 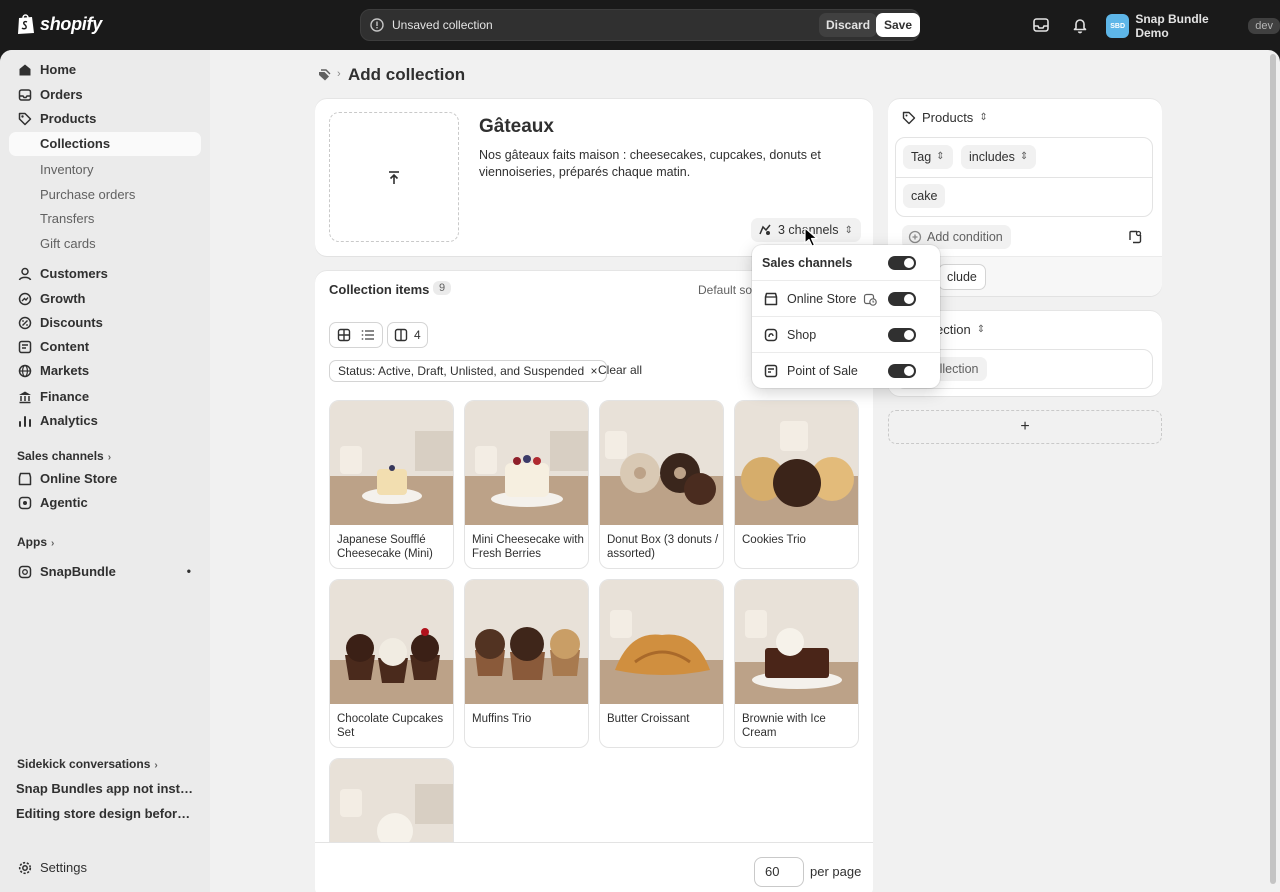 I want to click on columns-icon, so click(x=401, y=335).